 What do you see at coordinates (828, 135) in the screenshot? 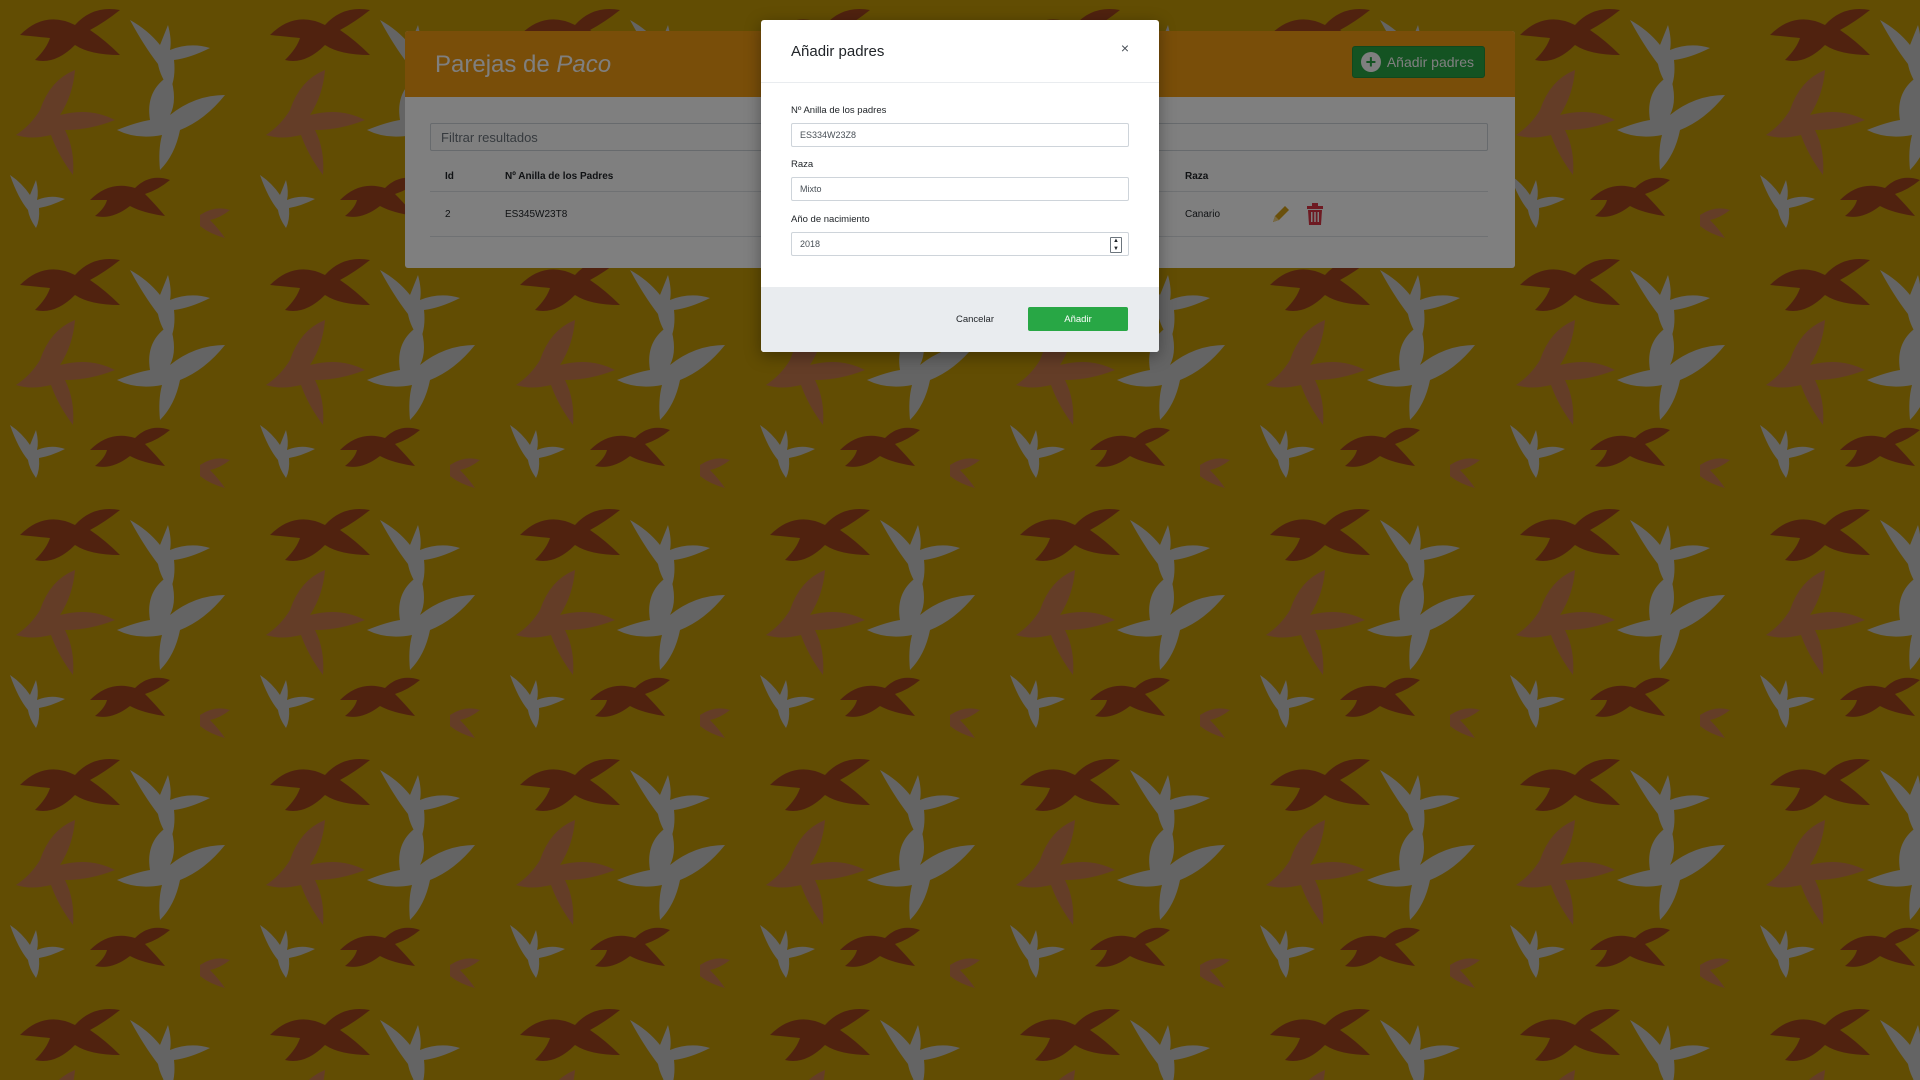
I see `ring-value: ES334W23Z8` at bounding box center [828, 135].